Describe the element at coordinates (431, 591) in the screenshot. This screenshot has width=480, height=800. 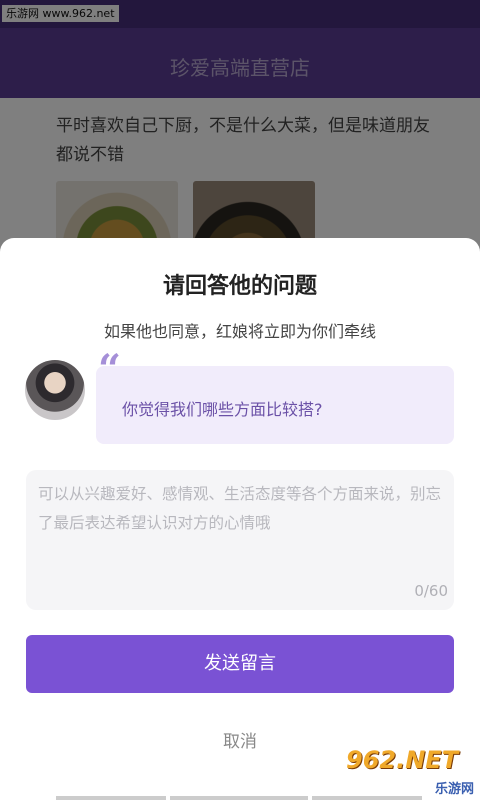
I see `char-counter: 0/60` at that location.